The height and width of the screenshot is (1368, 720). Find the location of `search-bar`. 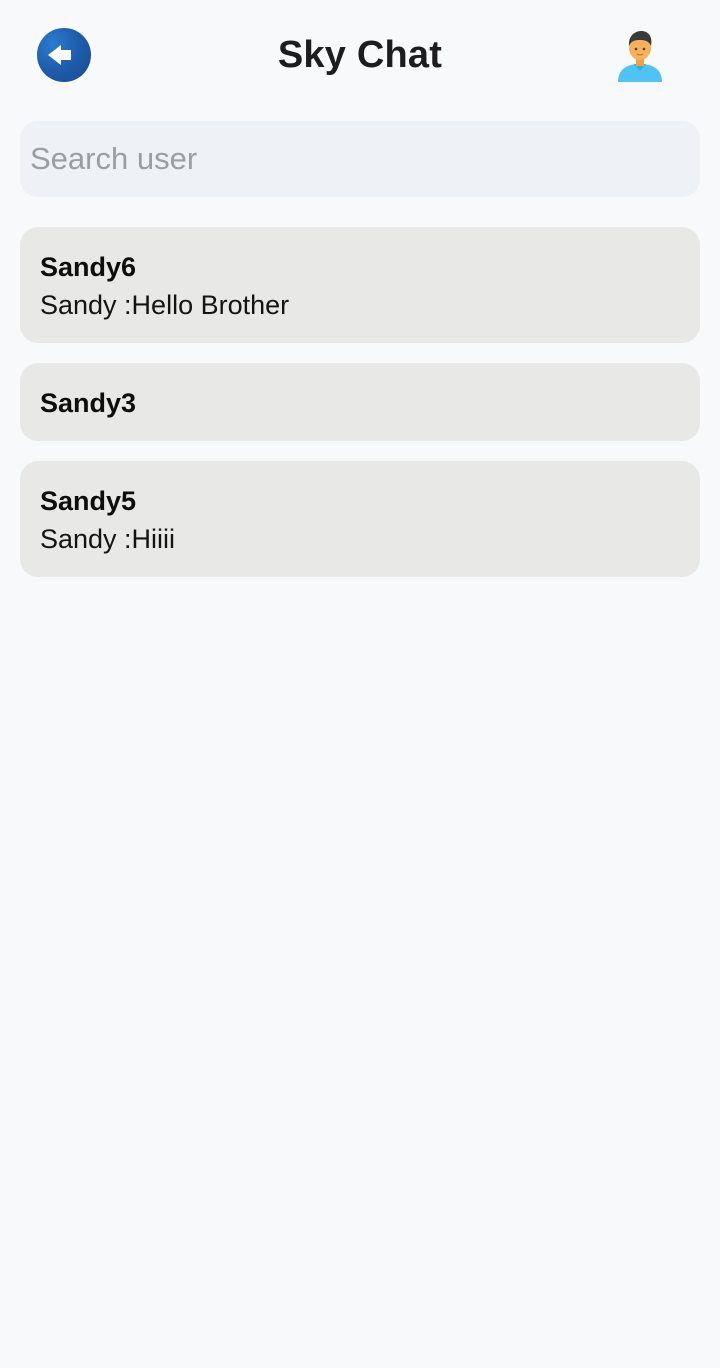

search-bar is located at coordinates (360, 159).